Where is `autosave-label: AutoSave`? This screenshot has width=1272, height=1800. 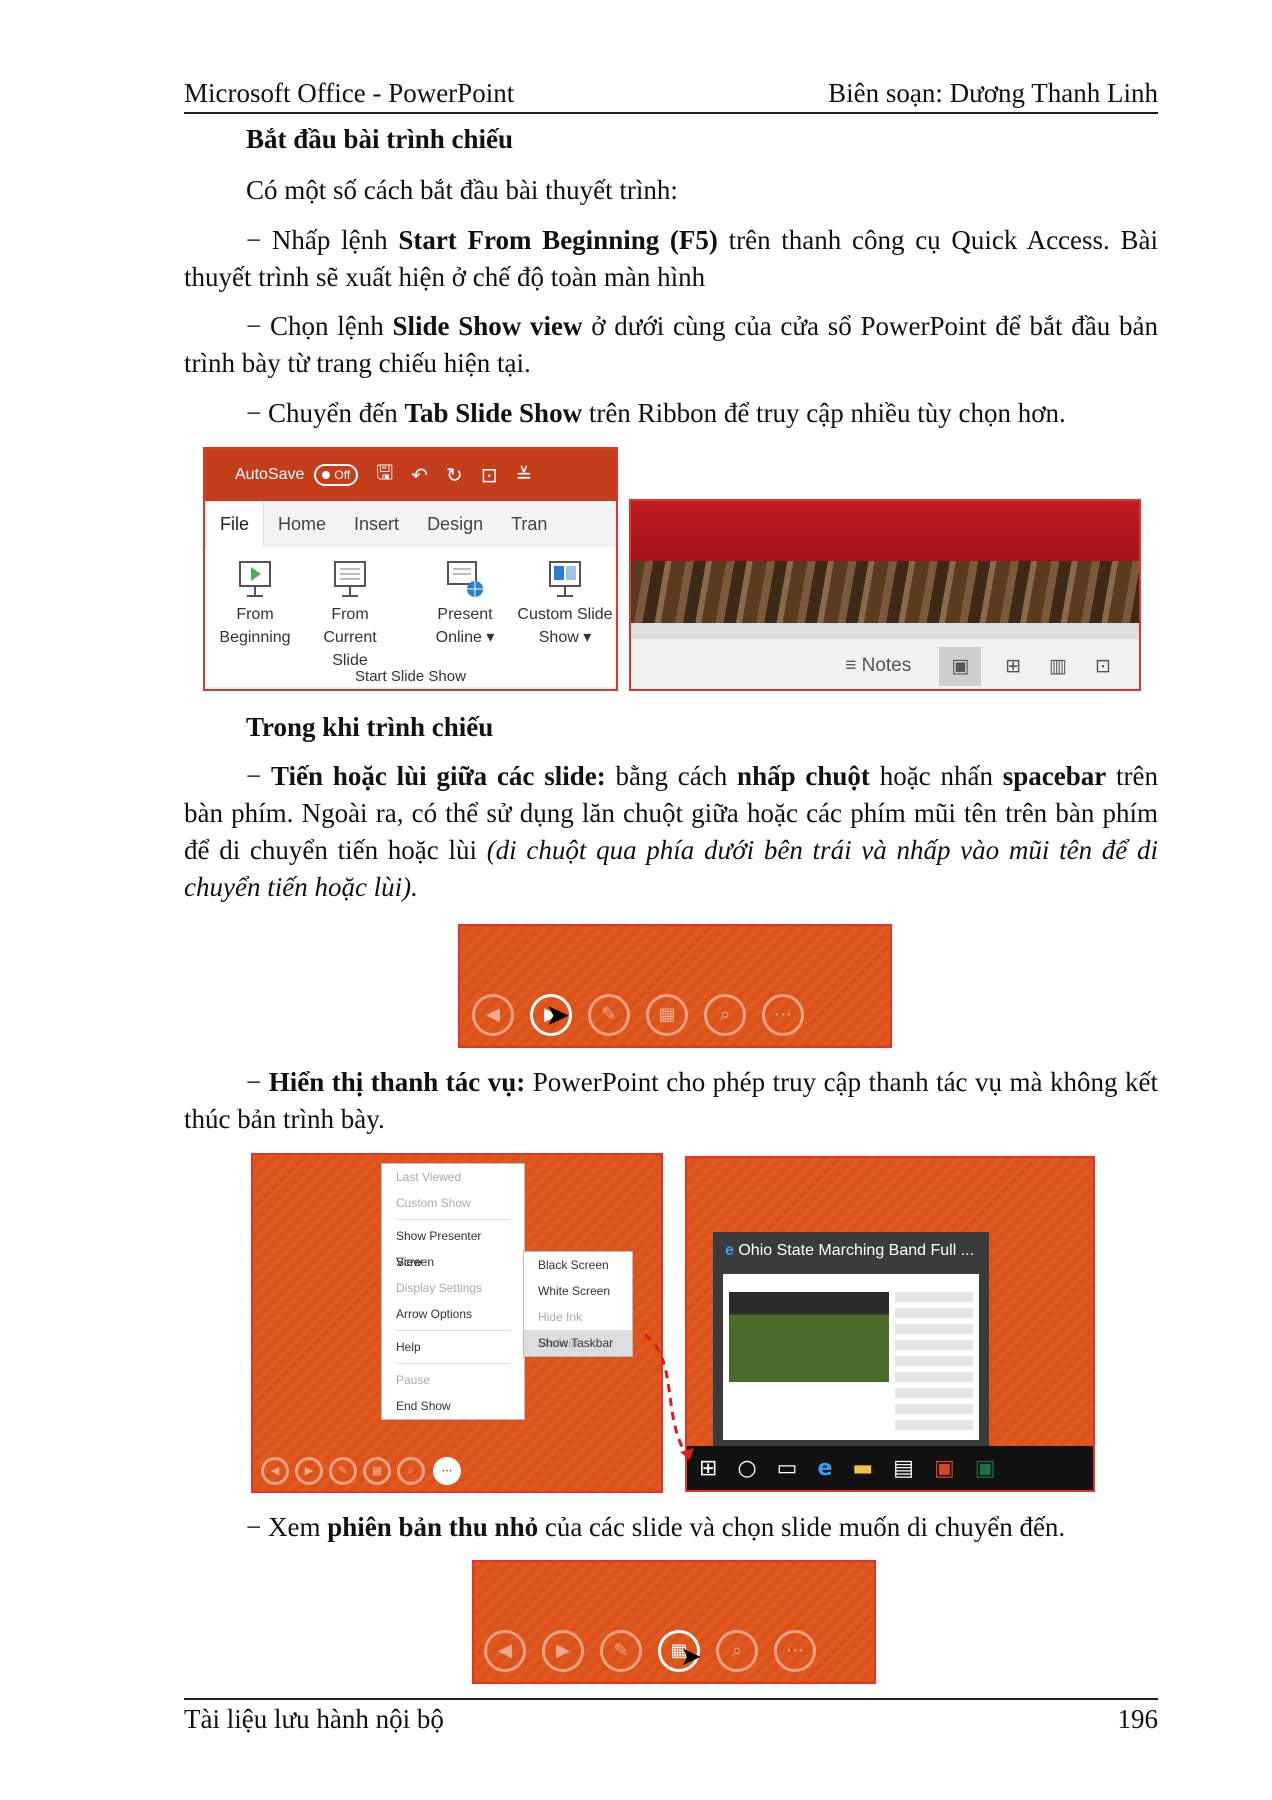
autosave-label: AutoSave is located at coordinates (270, 474).